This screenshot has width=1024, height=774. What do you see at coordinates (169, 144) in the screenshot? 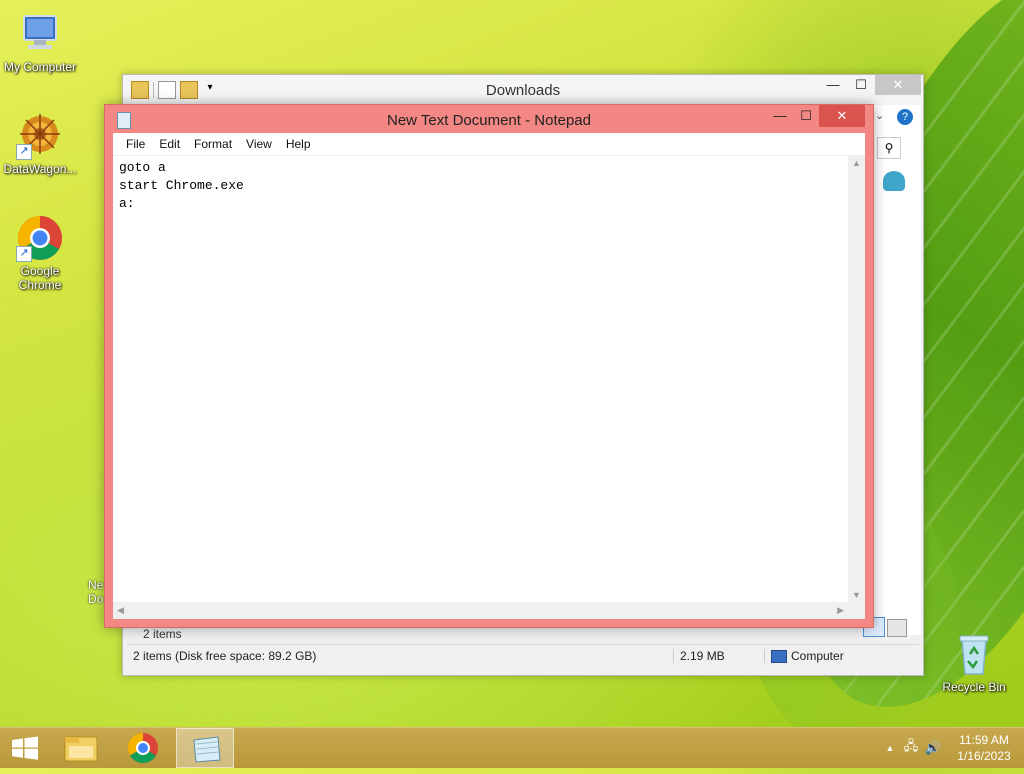
I see `menu-edit: Edit` at bounding box center [169, 144].